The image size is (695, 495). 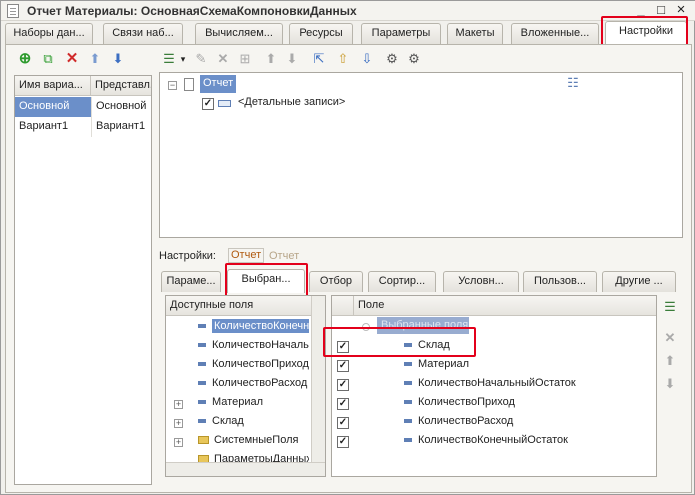 I want to click on settings-down-icon: ⇩, so click(x=367, y=59).